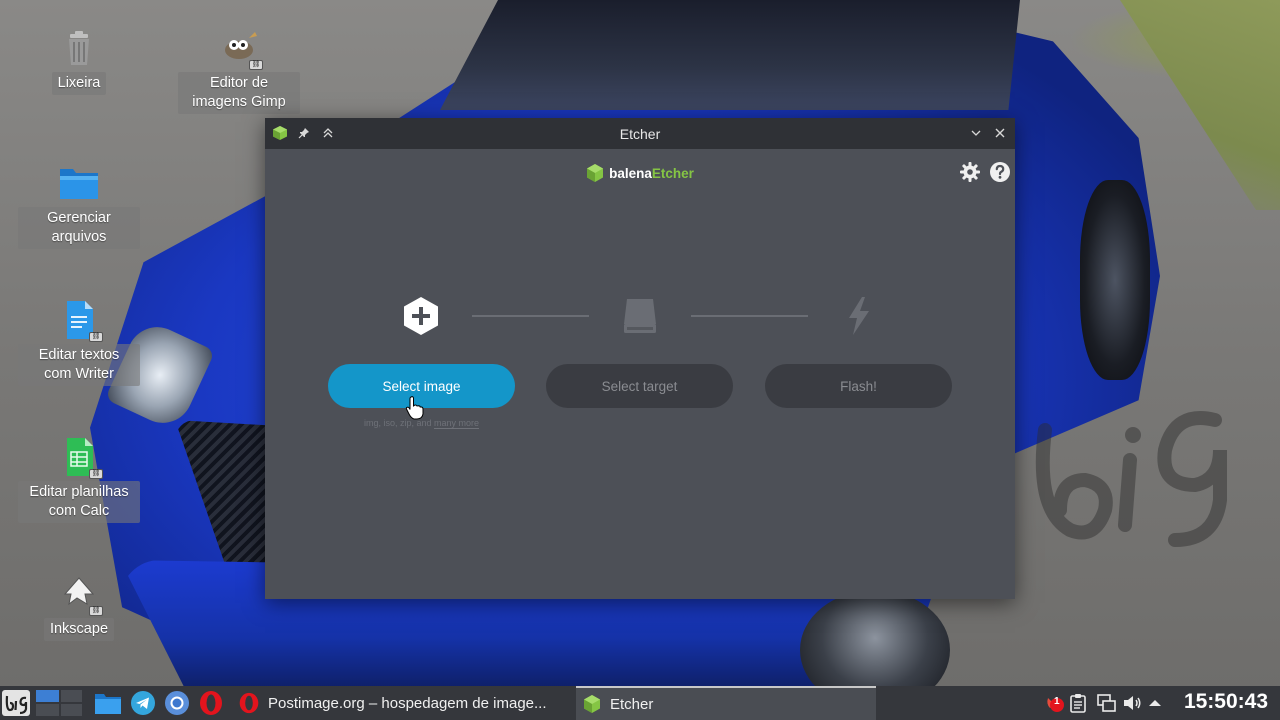  I want to click on window-title: Etcher, so click(640, 133).